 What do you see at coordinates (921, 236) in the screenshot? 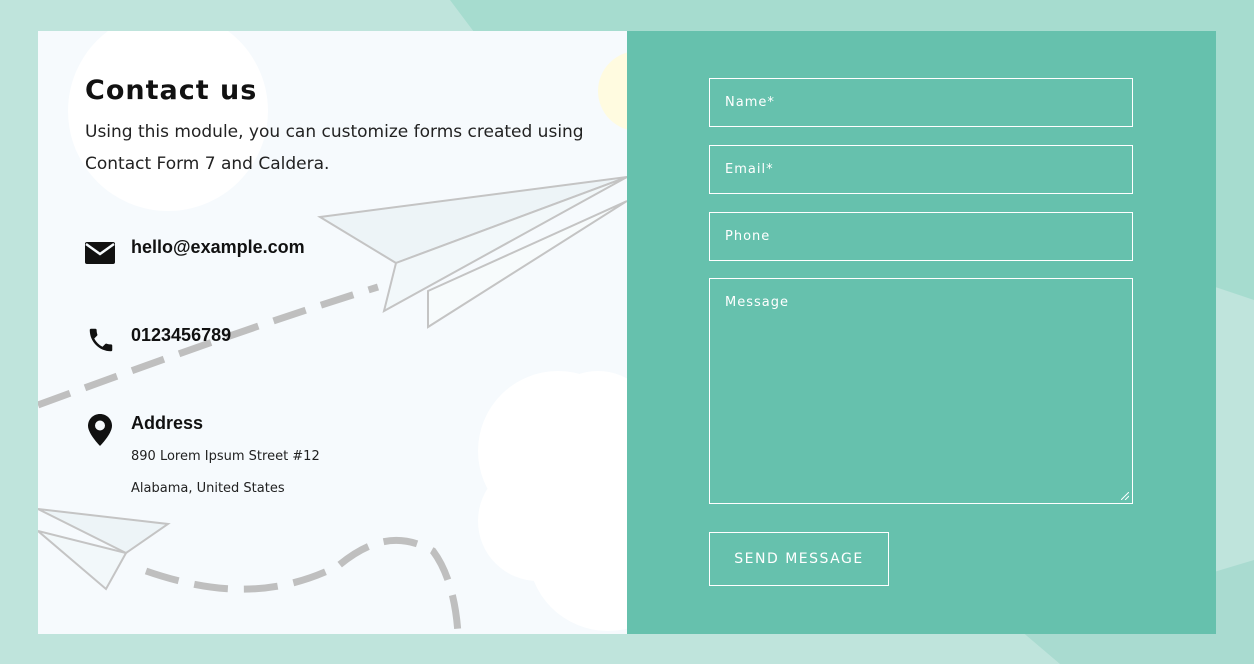
I see `phone-input` at bounding box center [921, 236].